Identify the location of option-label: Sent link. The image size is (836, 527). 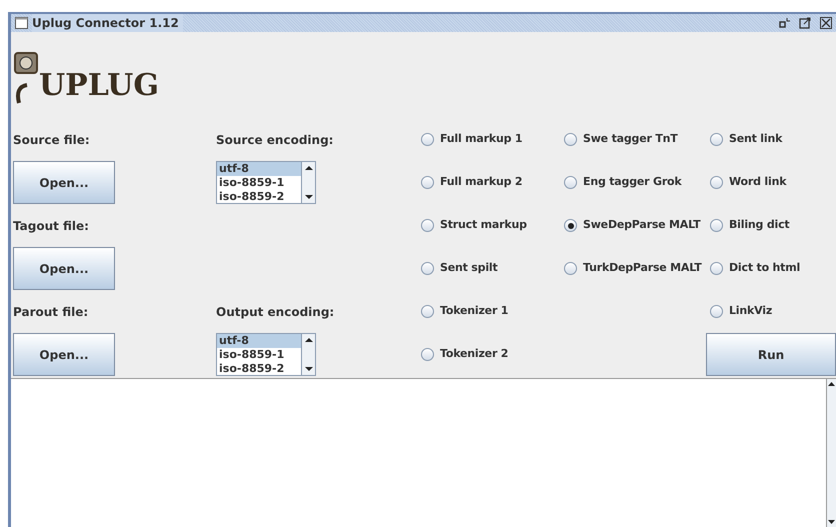
(755, 139).